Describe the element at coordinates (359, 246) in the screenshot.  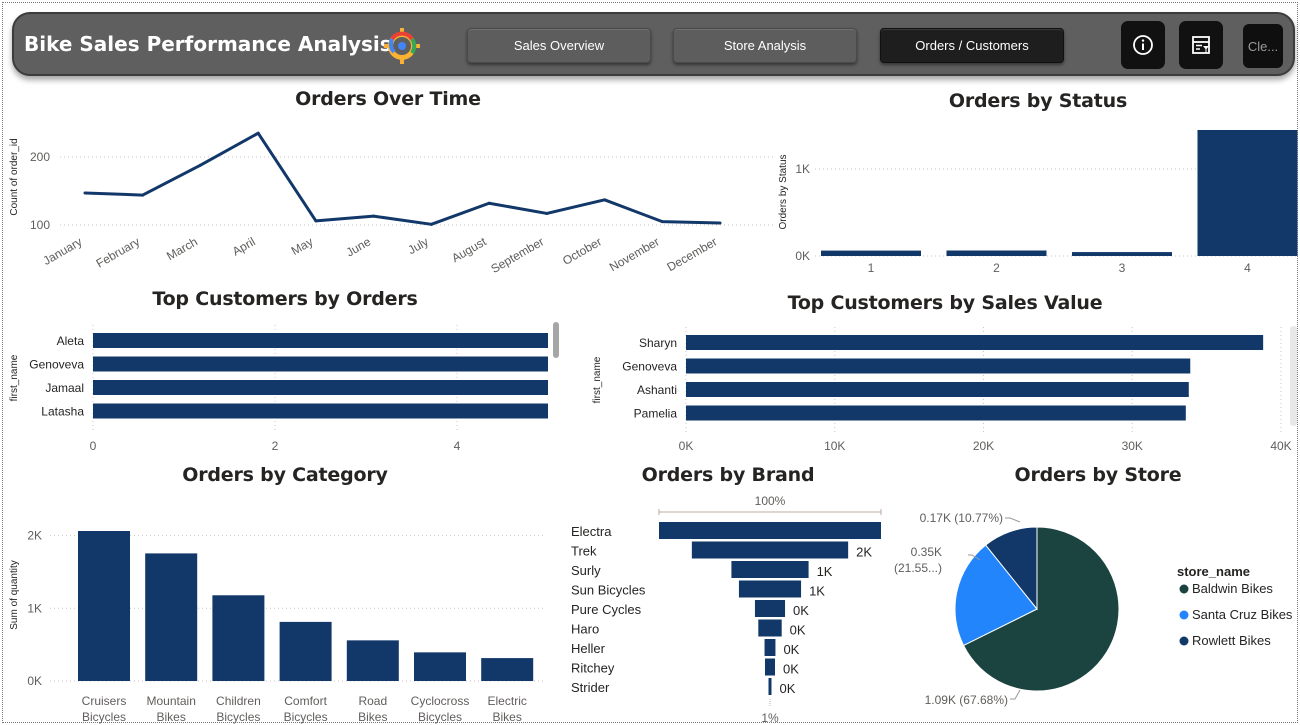
I see `x-tick-label: June` at that location.